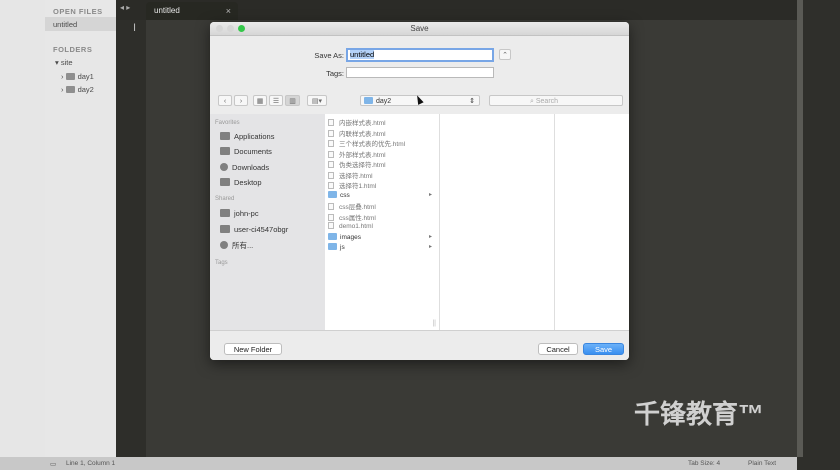 This screenshot has width=840, height=470. What do you see at coordinates (342, 247) in the screenshot?
I see `folder-name: js` at bounding box center [342, 247].